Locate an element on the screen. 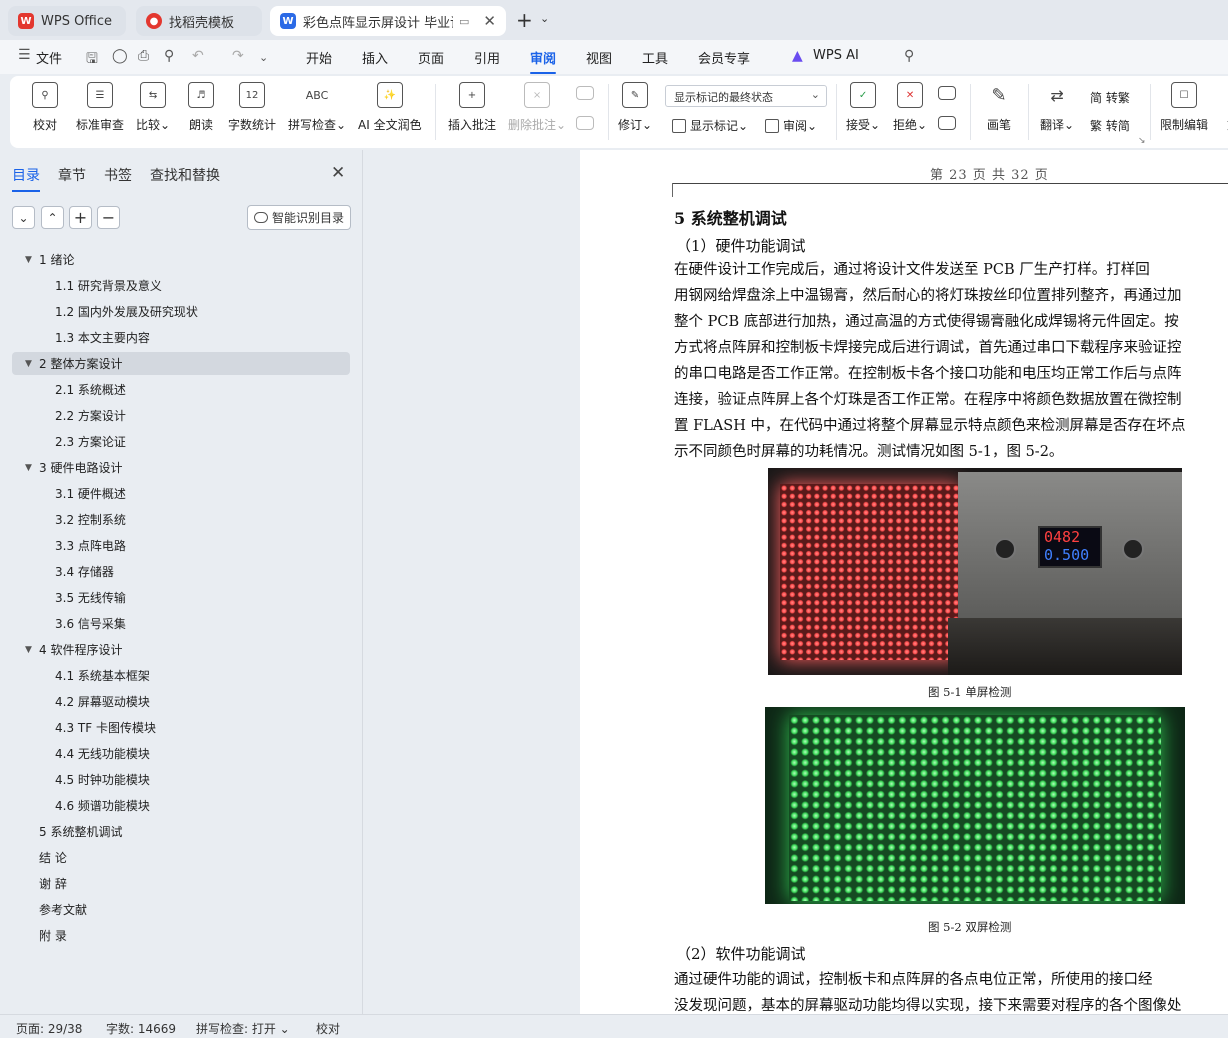  save-icon: 🖫 is located at coordinates (92, 60).